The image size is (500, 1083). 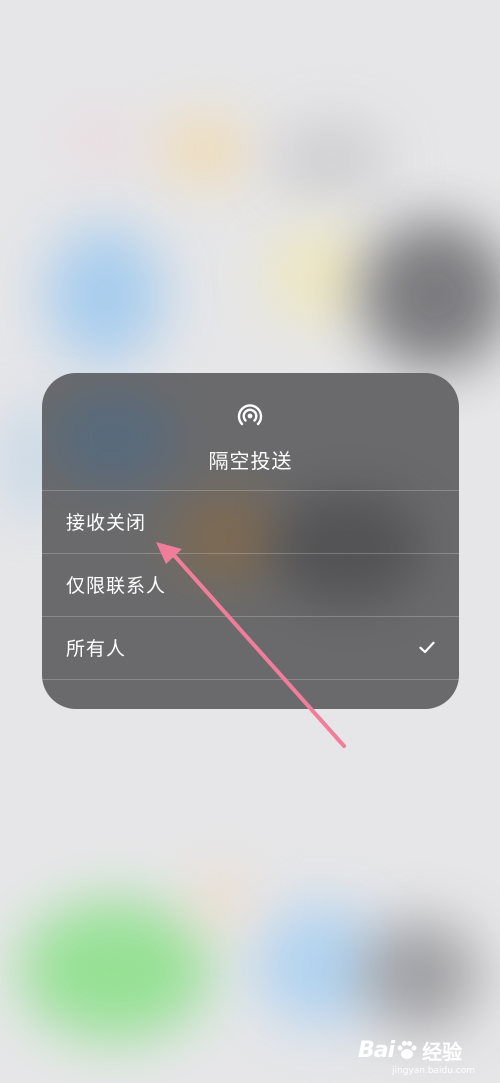 I want to click on checkmark-icon, so click(x=427, y=647).